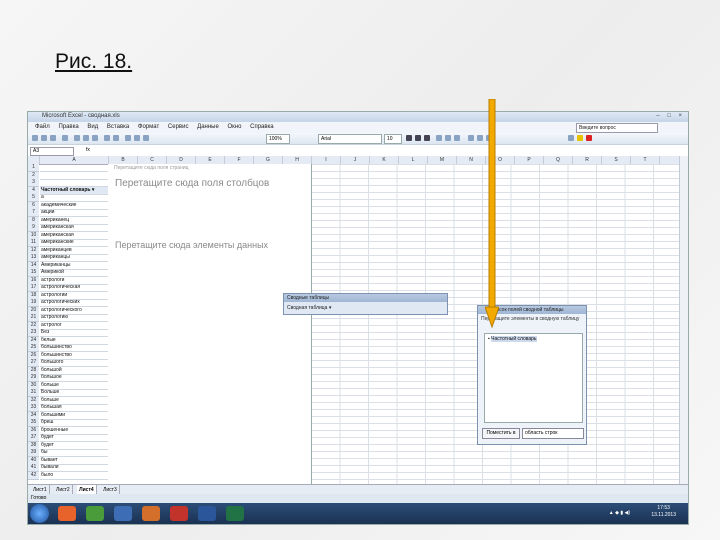  What do you see at coordinates (471, 138) in the screenshot?
I see `currency-icon` at bounding box center [471, 138].